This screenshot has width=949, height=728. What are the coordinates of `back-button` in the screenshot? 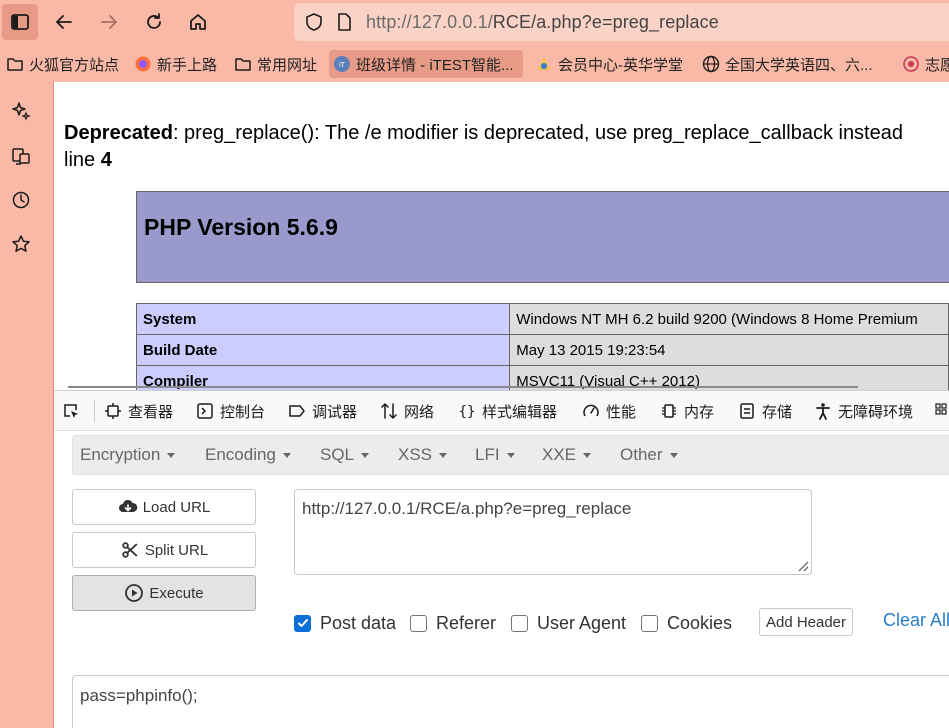 It's located at (64, 22).